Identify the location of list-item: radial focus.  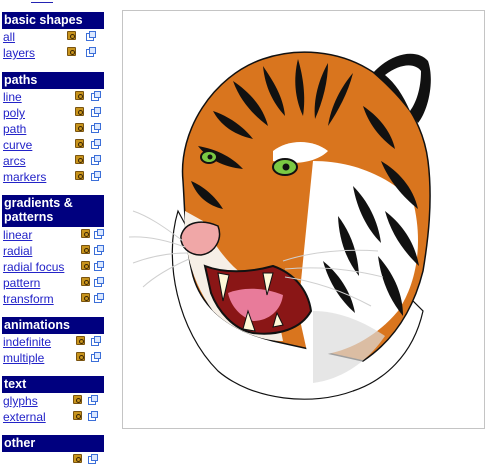
(53, 267).